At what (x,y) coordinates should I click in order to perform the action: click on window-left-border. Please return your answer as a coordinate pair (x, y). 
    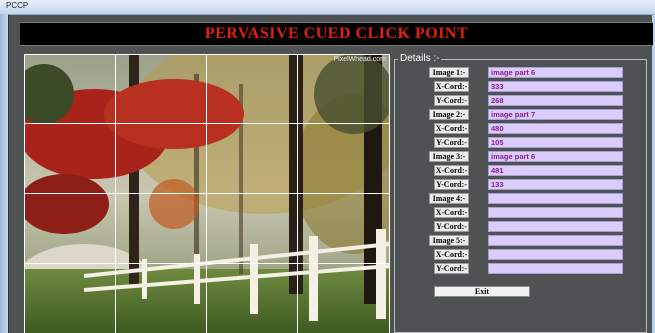
    Looking at the image, I should click on (4, 173).